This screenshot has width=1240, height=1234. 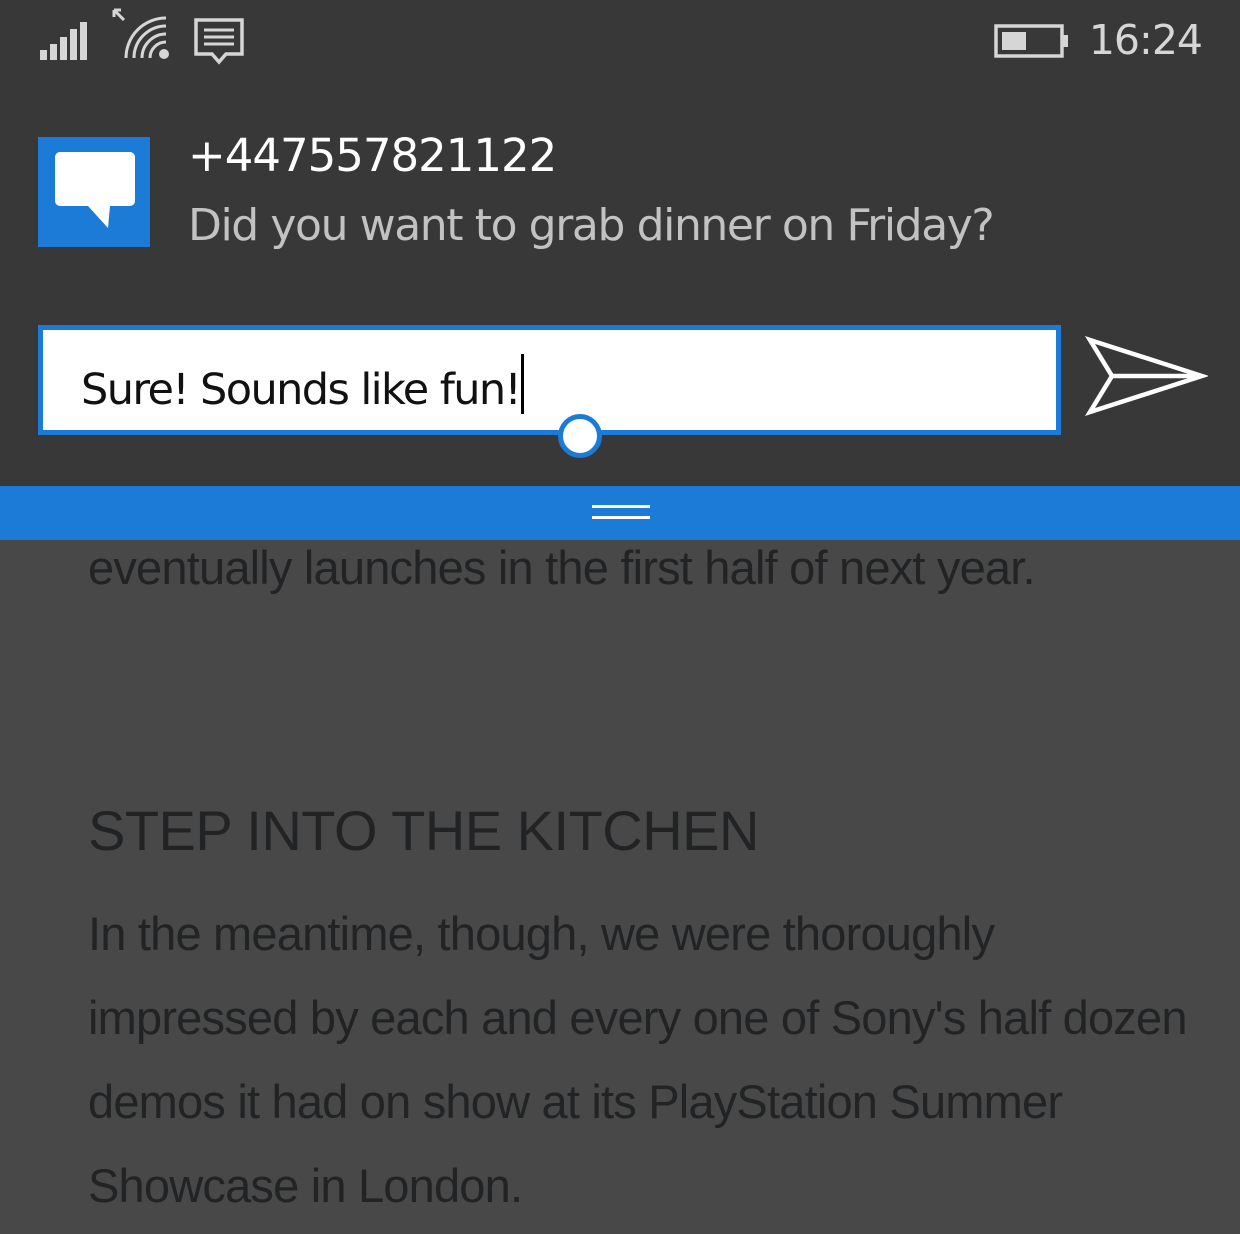 I want to click on message-preview: Did you want to grab dinner on Friday?, so click(x=591, y=225).